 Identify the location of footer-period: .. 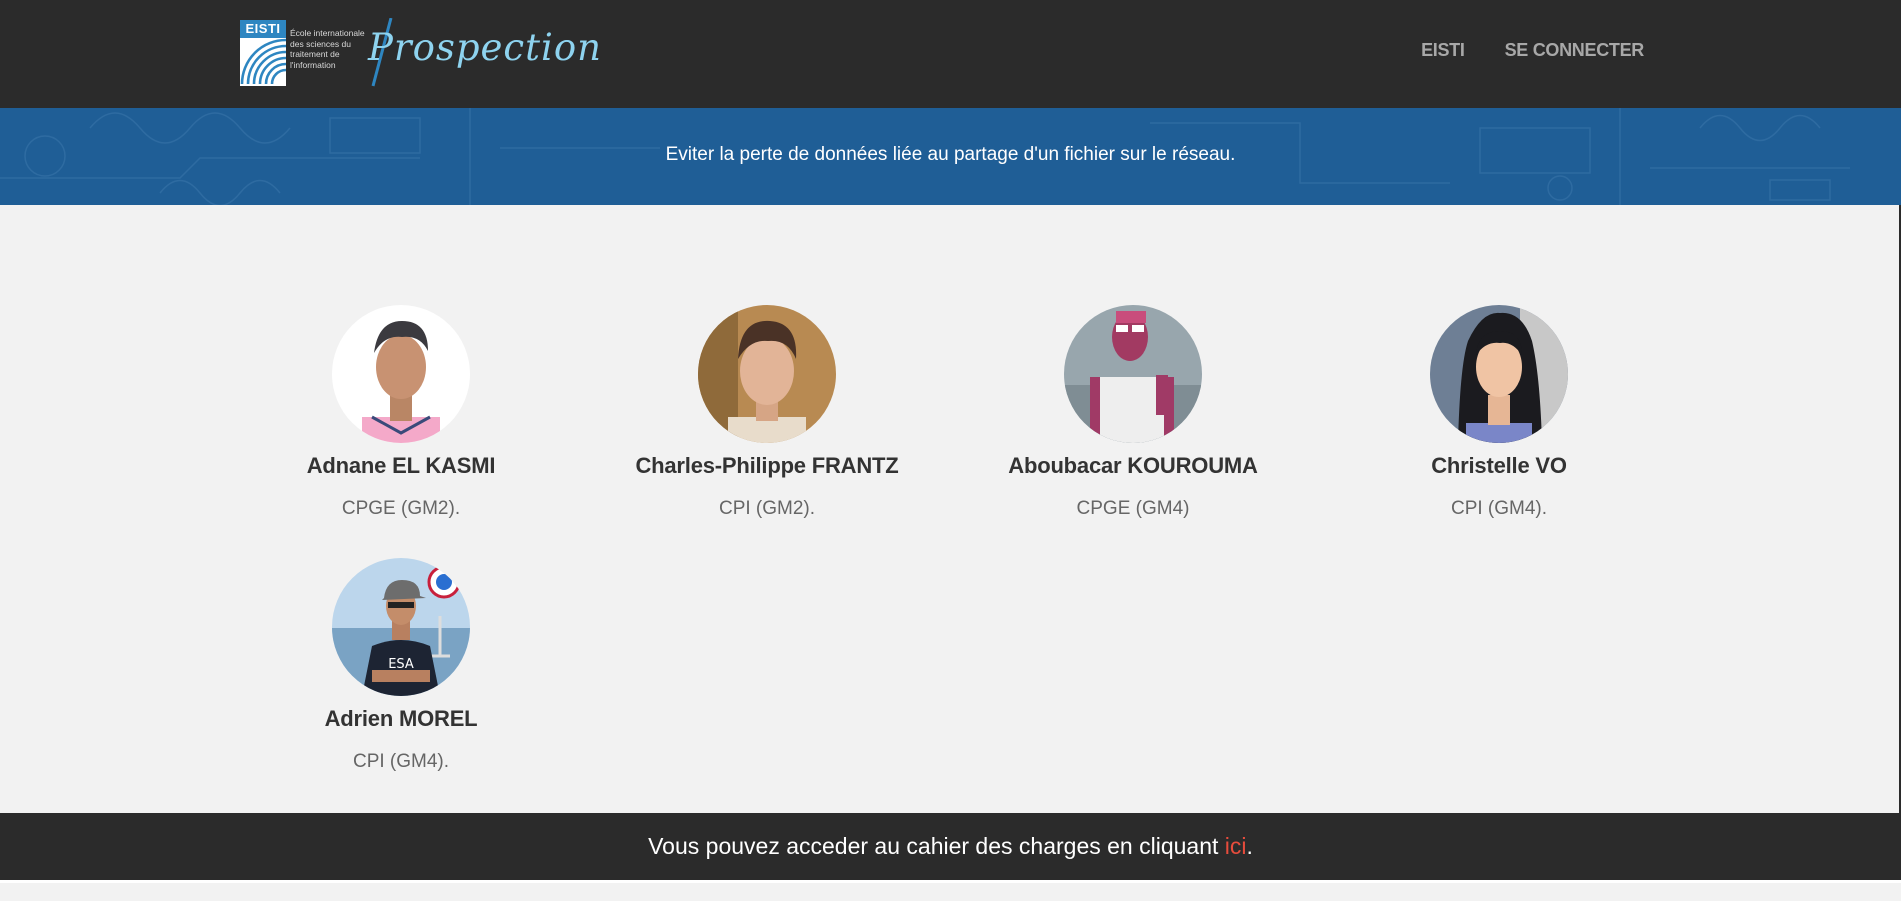
(1249, 846).